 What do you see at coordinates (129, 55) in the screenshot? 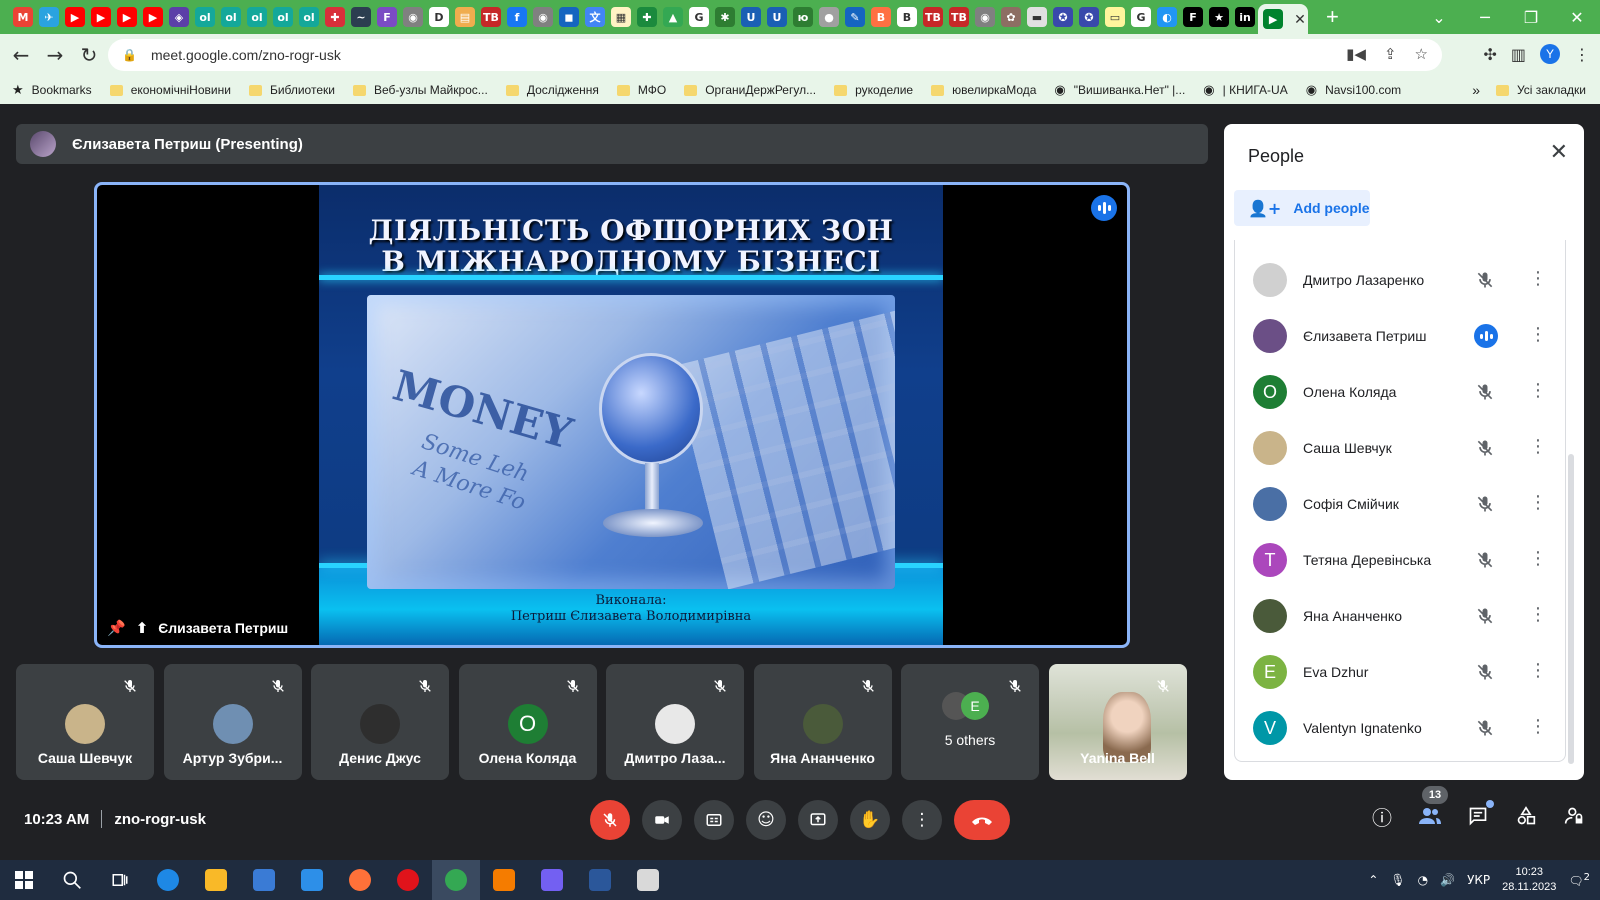
I see `lock-icon: 🔒` at bounding box center [129, 55].